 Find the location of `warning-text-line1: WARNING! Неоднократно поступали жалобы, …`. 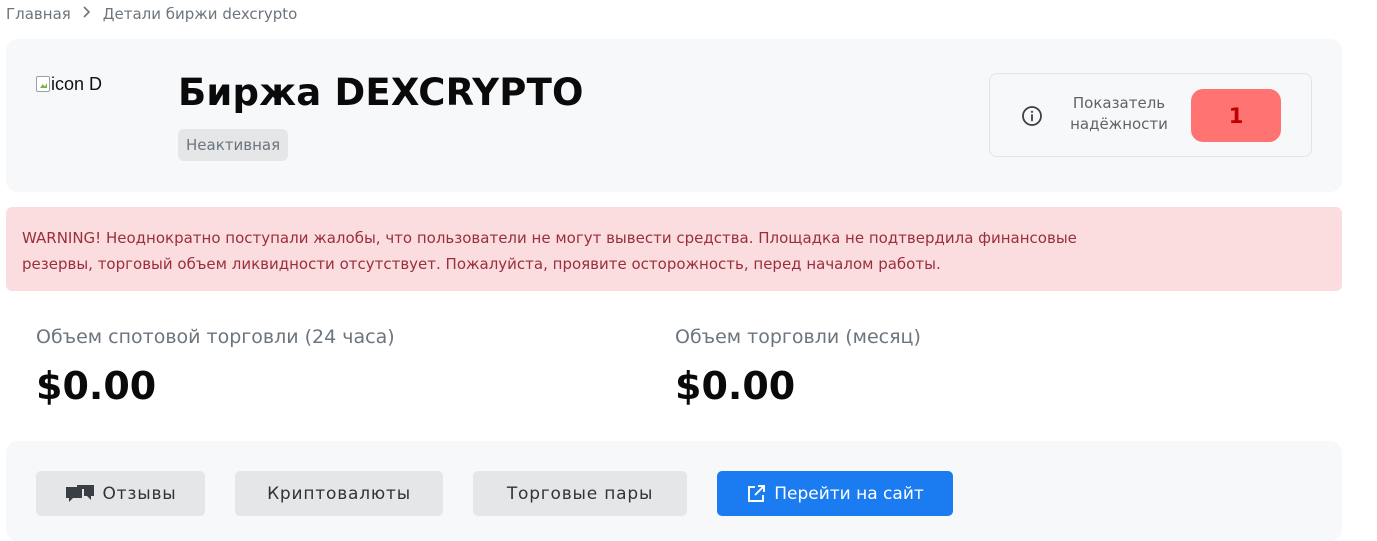

warning-text-line1: WARNING! Неоднократно поступали жалобы, … is located at coordinates (549, 238).